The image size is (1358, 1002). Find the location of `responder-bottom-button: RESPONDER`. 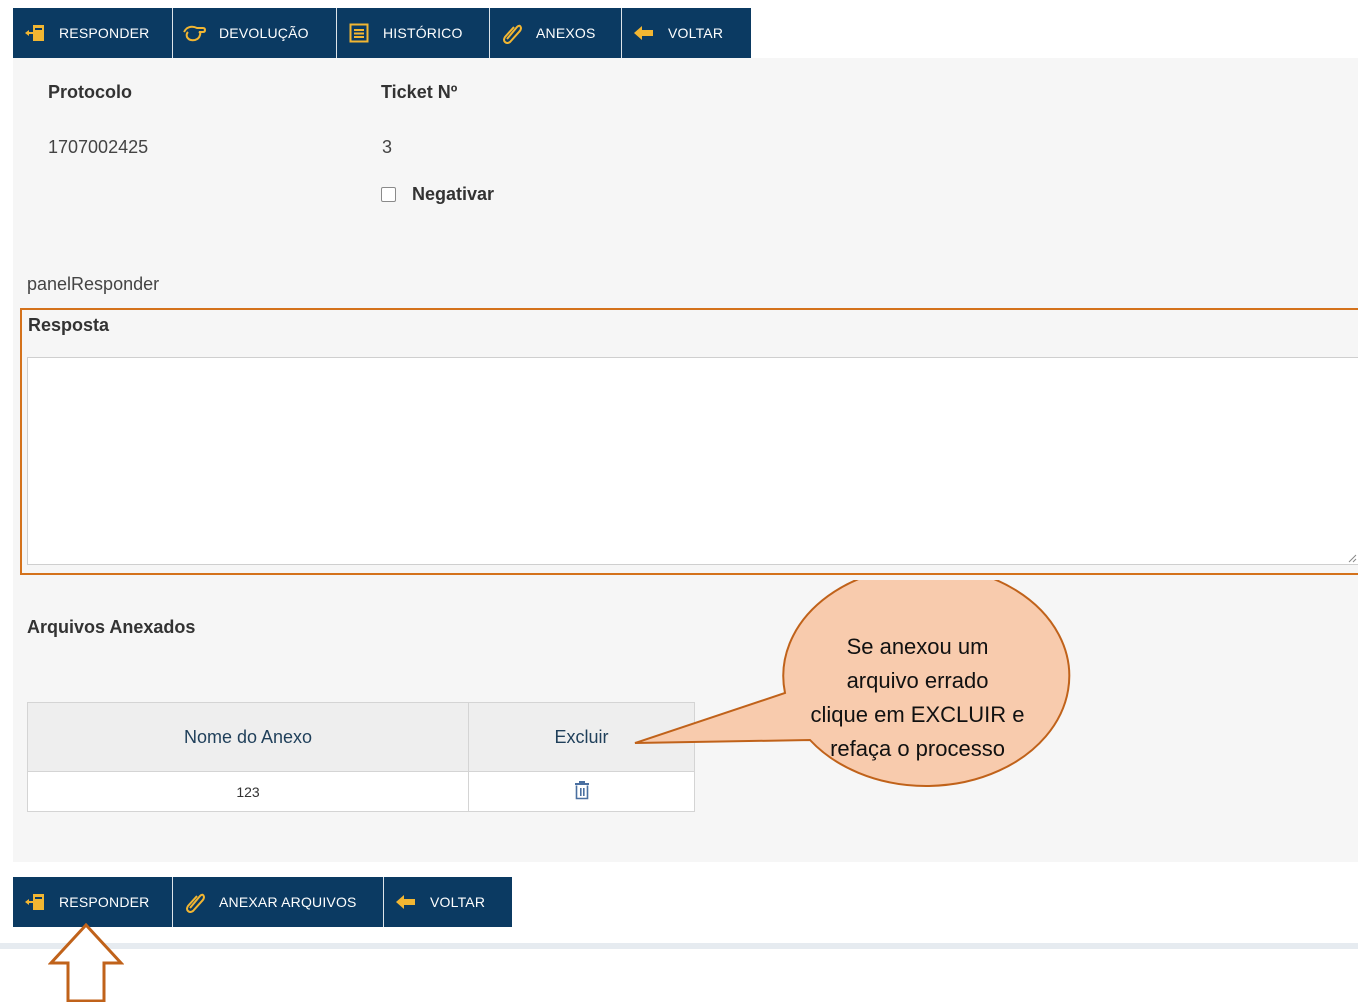

responder-bottom-button: RESPONDER is located at coordinates (93, 902).